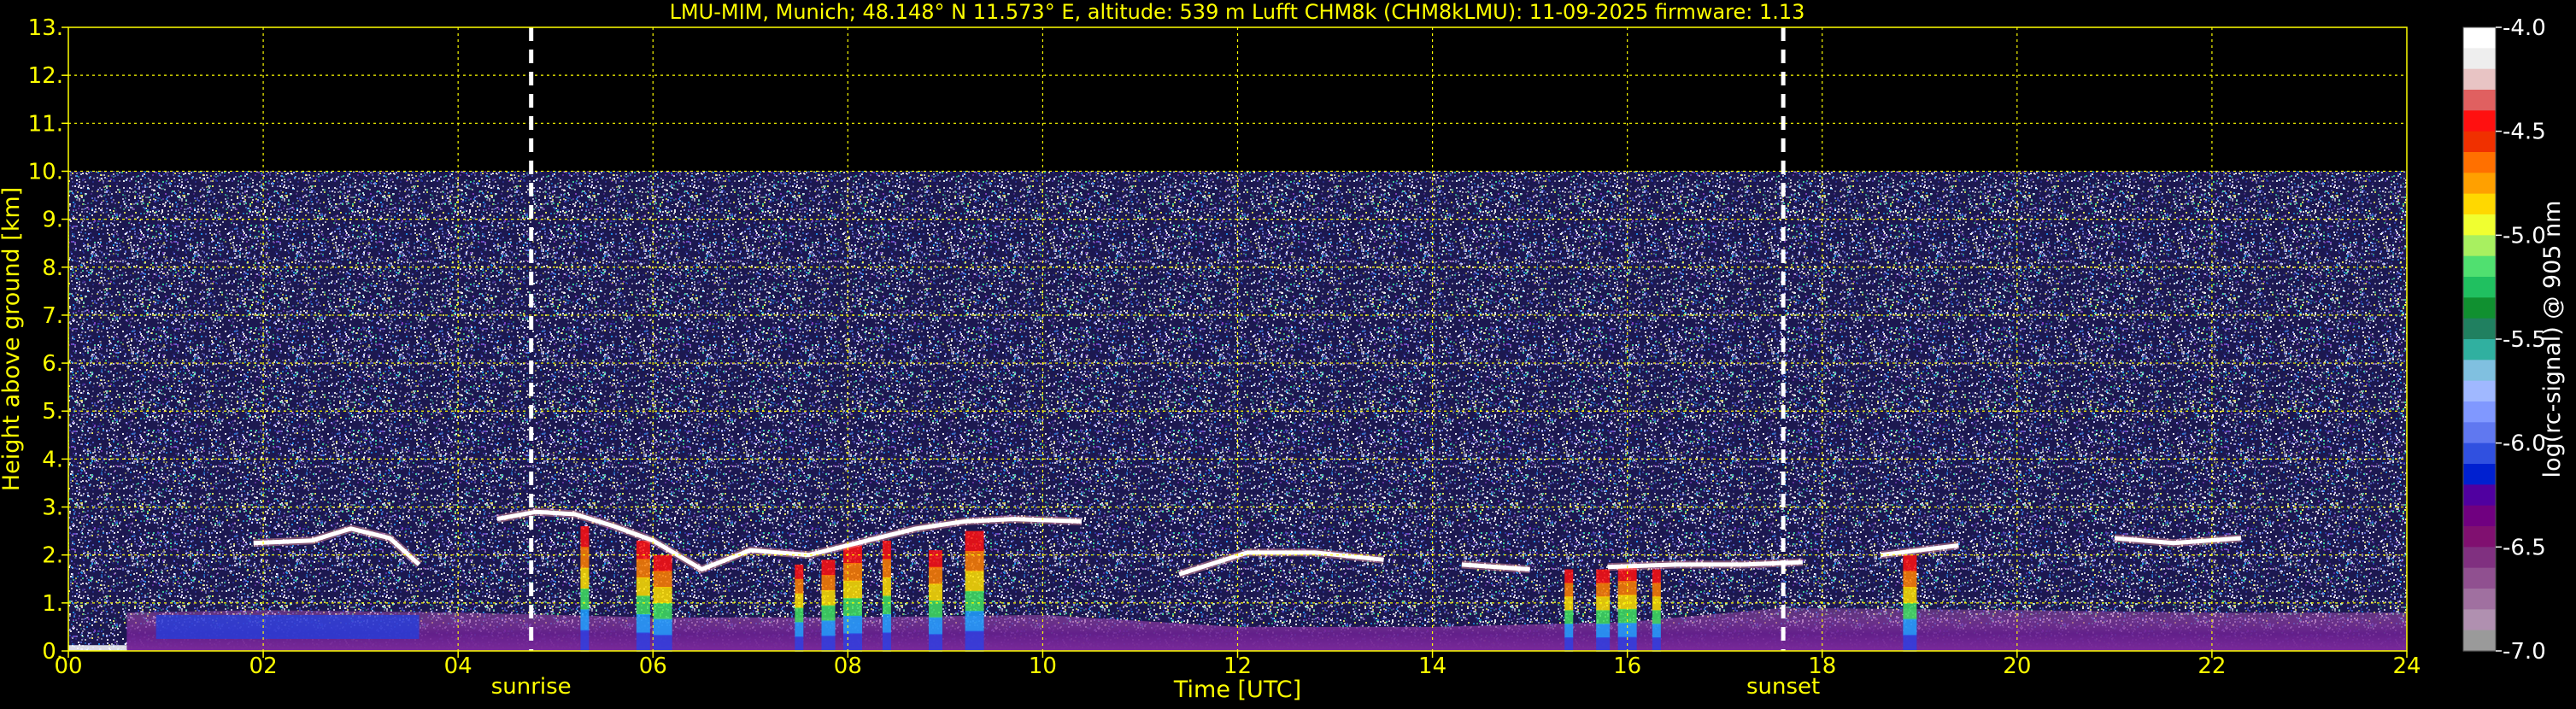 This screenshot has width=2576, height=709. What do you see at coordinates (45, 124) in the screenshot?
I see `y-tick-label: 11.` at bounding box center [45, 124].